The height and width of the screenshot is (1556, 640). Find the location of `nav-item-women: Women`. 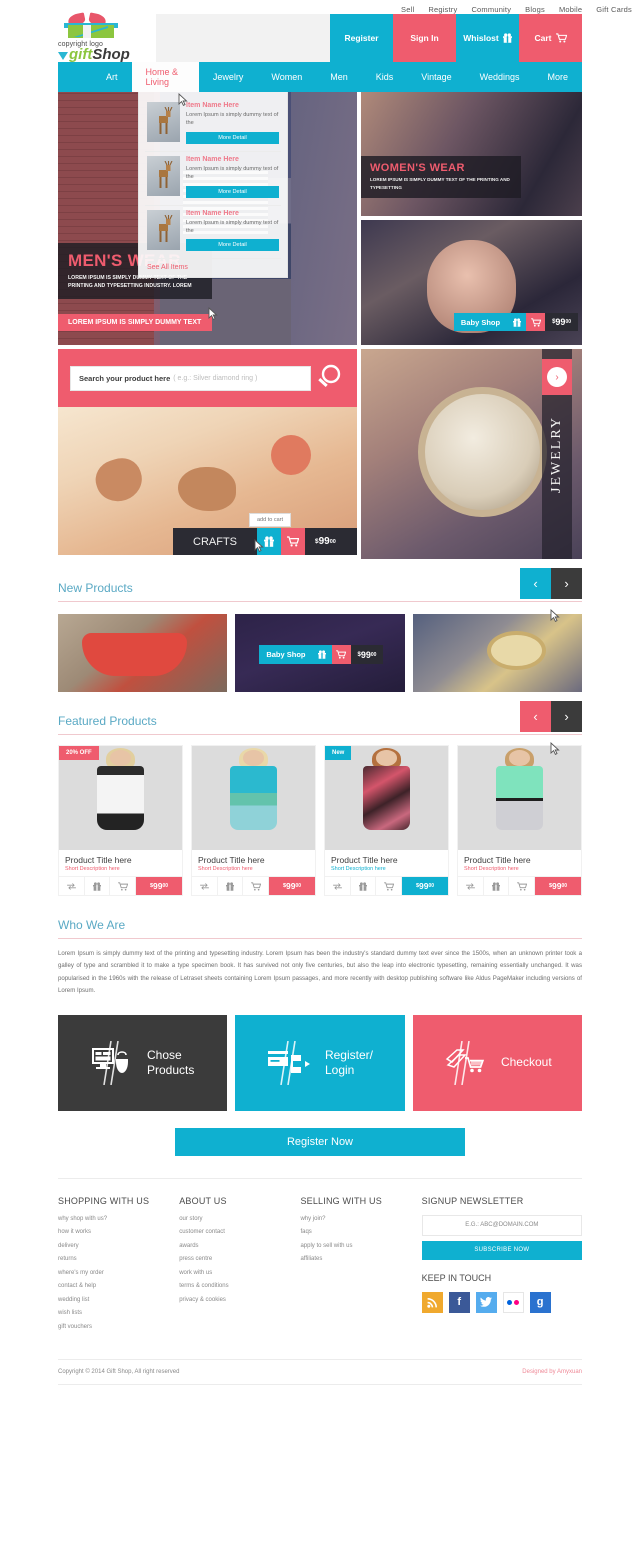

nav-item-women: Women is located at coordinates (286, 77).